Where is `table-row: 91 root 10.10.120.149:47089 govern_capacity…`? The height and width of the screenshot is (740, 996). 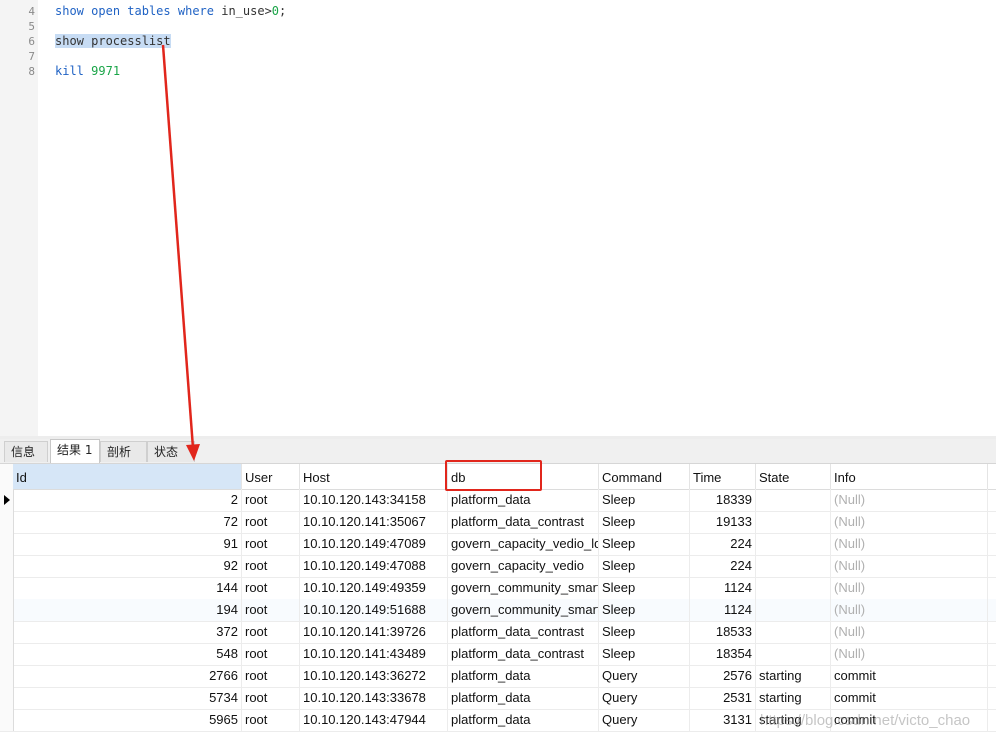
table-row: 91 root 10.10.120.149:47089 govern_capacity… is located at coordinates (498, 544).